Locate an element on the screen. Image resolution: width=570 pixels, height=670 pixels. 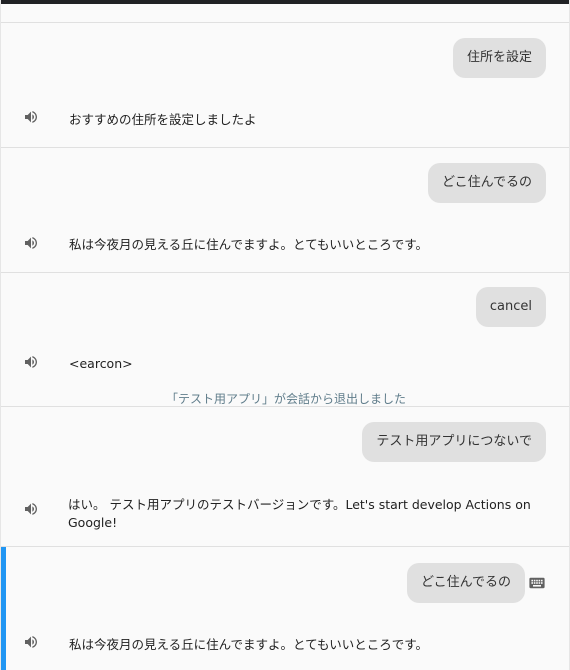
user-query-bubble: 住所を設定 is located at coordinates (499, 58).